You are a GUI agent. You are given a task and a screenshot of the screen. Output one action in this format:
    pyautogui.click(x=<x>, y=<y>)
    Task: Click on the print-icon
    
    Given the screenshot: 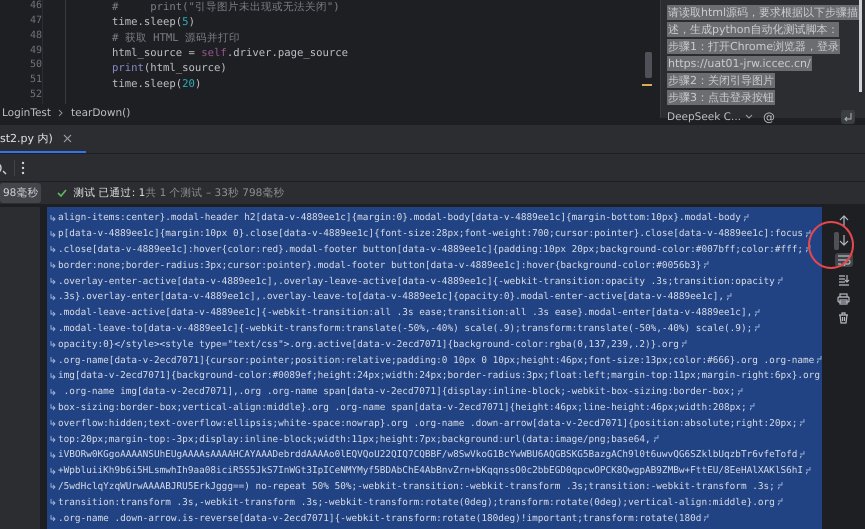 What is the action you would take?
    pyautogui.click(x=843, y=299)
    